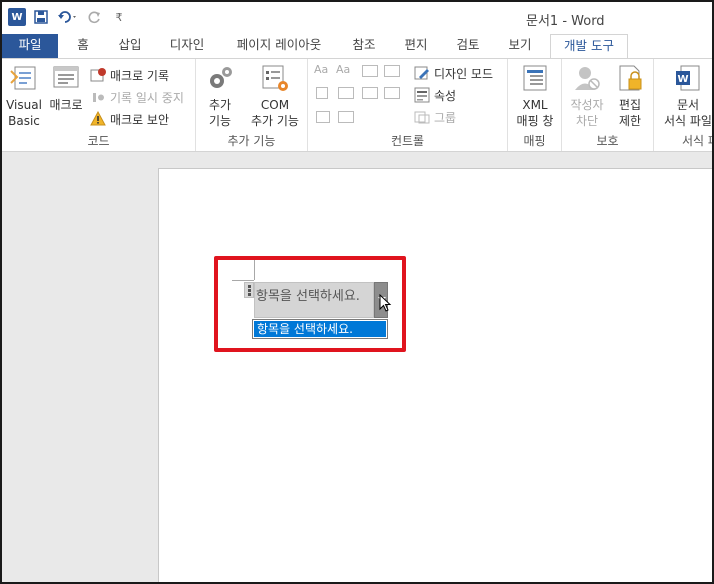 Image resolution: width=714 pixels, height=584 pixels. What do you see at coordinates (408, 105) in the screenshot?
I see `group-controls: Aa Aa 디자인 모드 속성 그룹 컨트롤` at bounding box center [408, 105].